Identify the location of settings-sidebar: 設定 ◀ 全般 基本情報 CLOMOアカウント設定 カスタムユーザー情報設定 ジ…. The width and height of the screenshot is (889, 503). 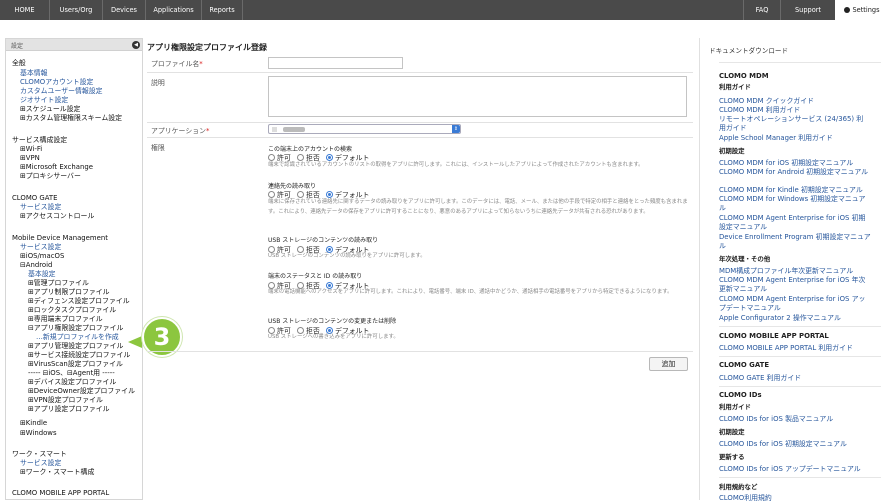
(74, 269).